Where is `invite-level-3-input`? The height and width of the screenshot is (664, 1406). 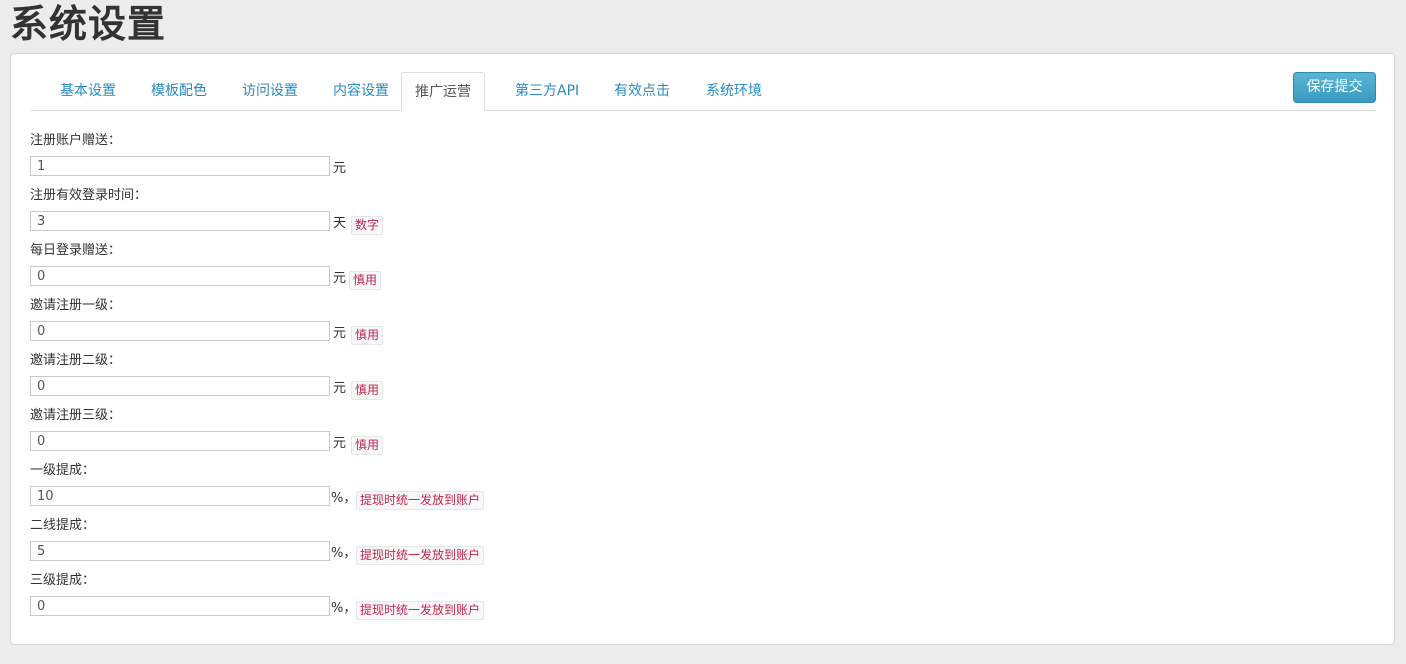
invite-level-3-input is located at coordinates (180, 441).